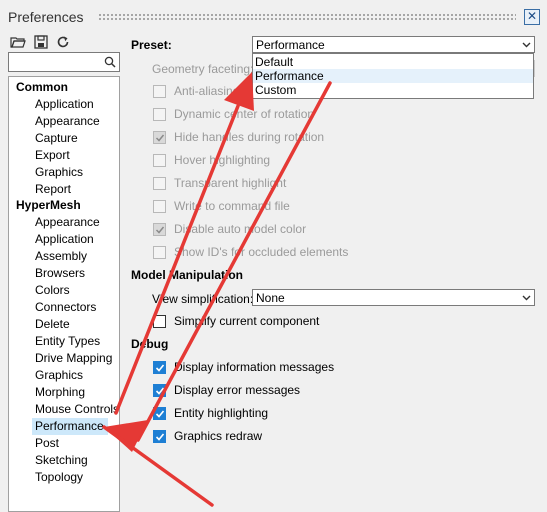 Image resolution: width=547 pixels, height=512 pixels. I want to click on close-button: ✕, so click(532, 17).